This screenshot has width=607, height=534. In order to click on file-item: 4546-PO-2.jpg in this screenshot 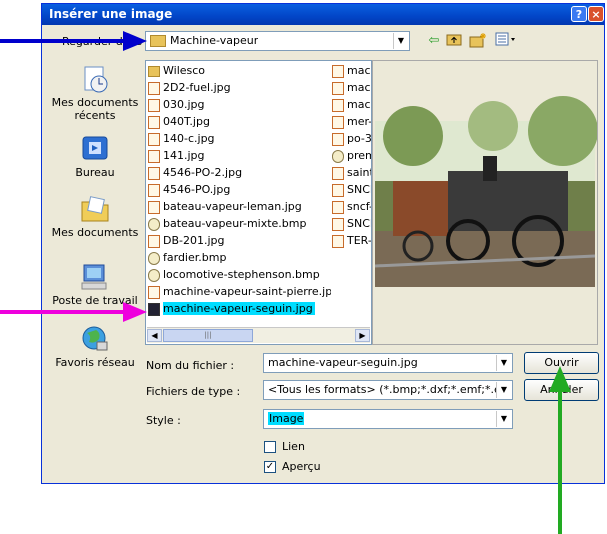, I will do `click(239, 173)`.